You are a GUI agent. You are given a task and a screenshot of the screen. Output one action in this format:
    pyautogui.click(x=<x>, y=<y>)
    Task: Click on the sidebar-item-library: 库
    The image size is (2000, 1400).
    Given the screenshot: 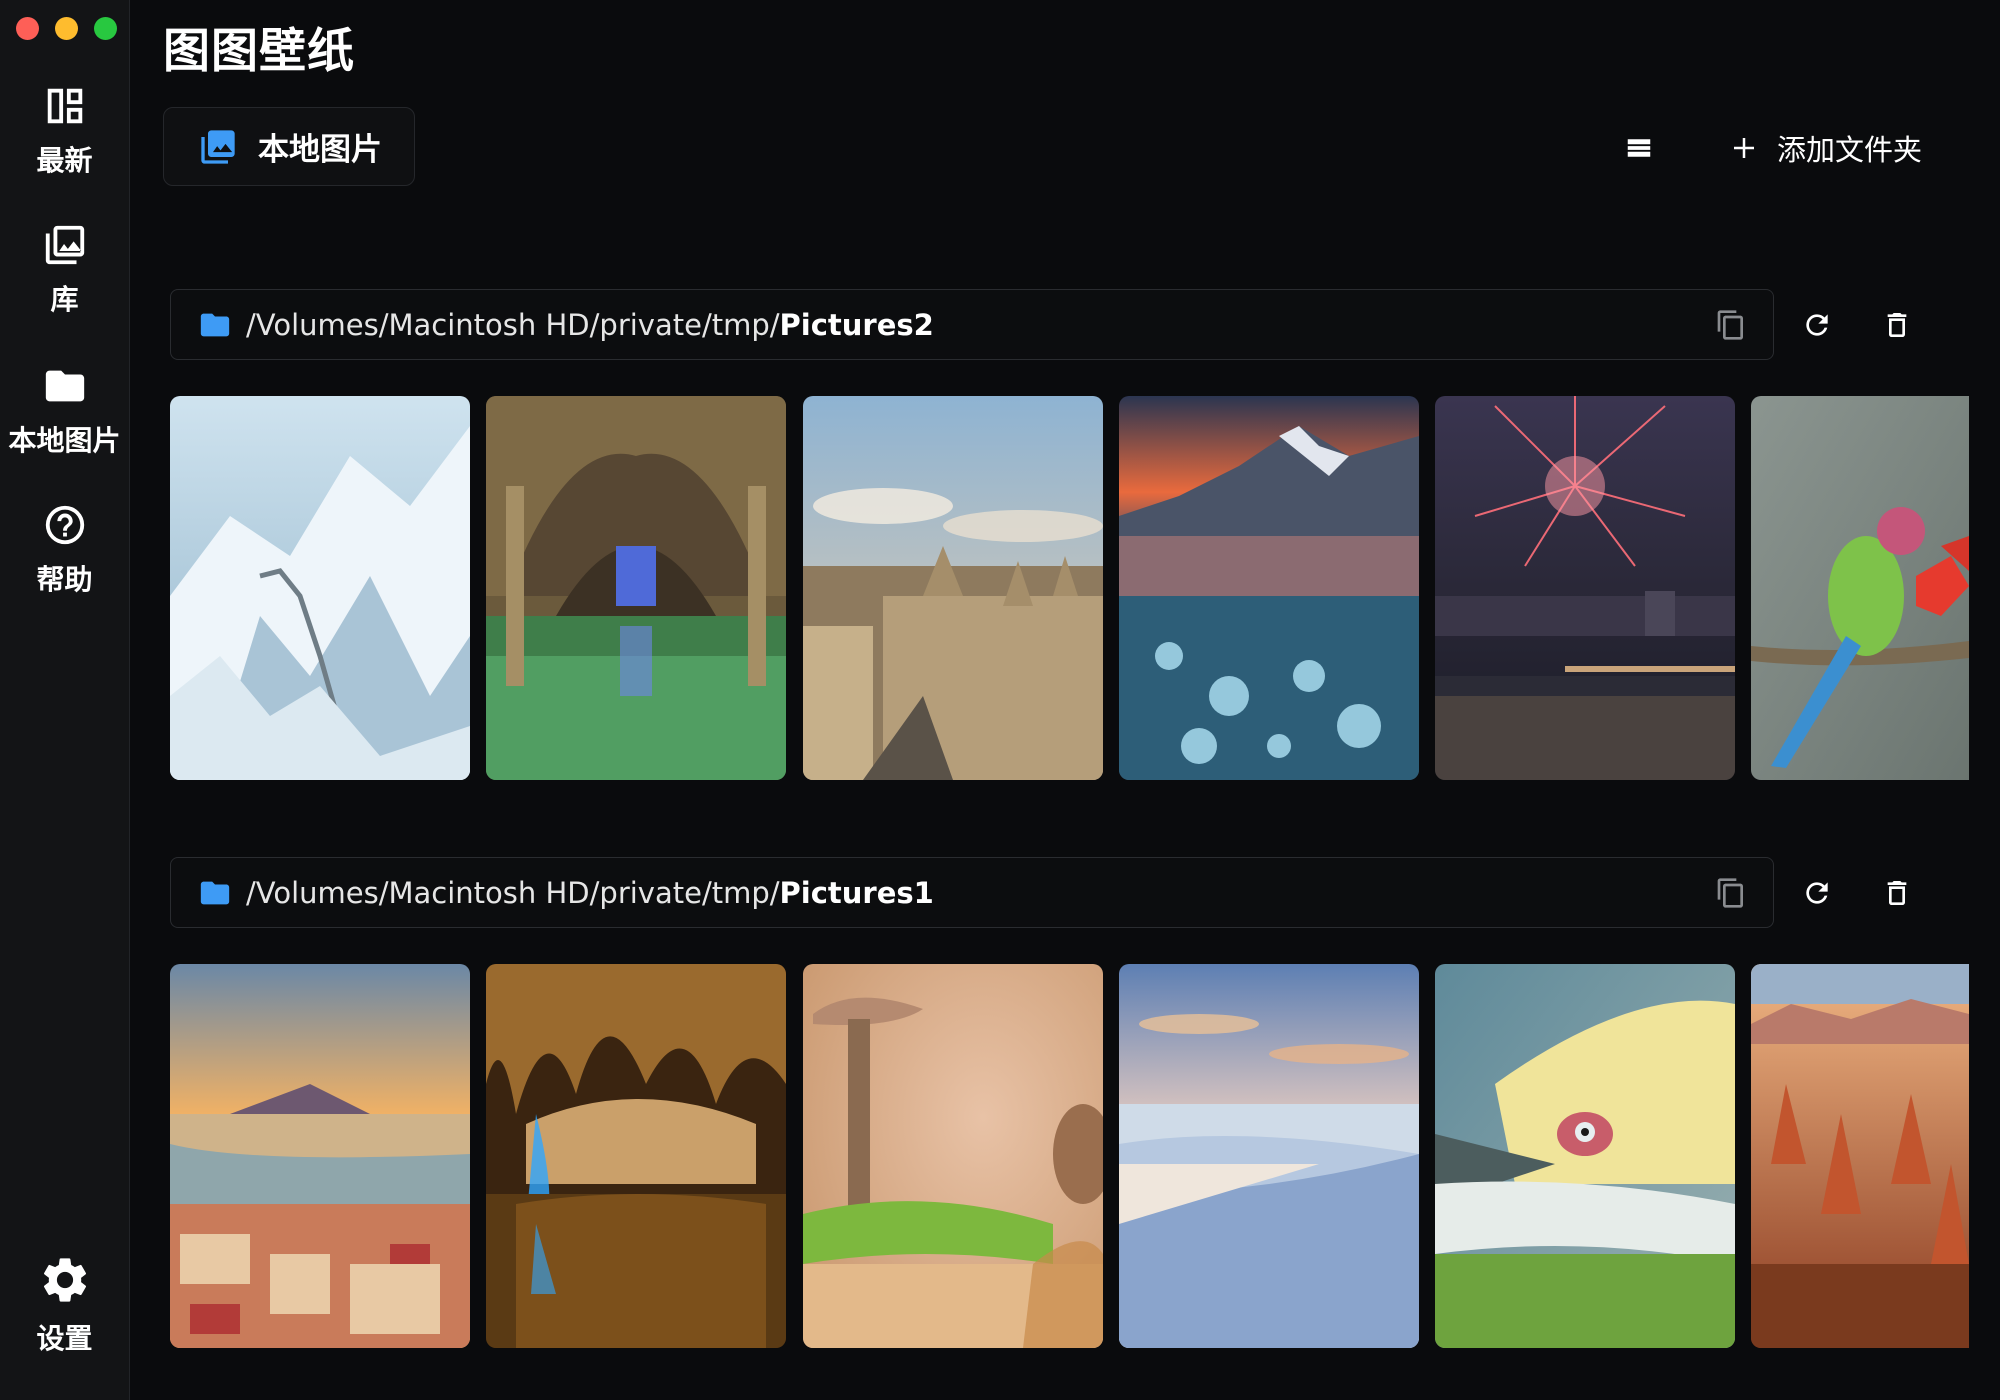 What is the action you would take?
    pyautogui.click(x=64, y=270)
    